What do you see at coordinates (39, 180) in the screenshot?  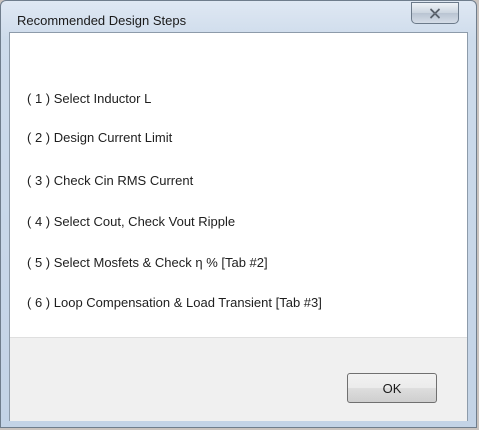 I see `step-number: ( 3 )` at bounding box center [39, 180].